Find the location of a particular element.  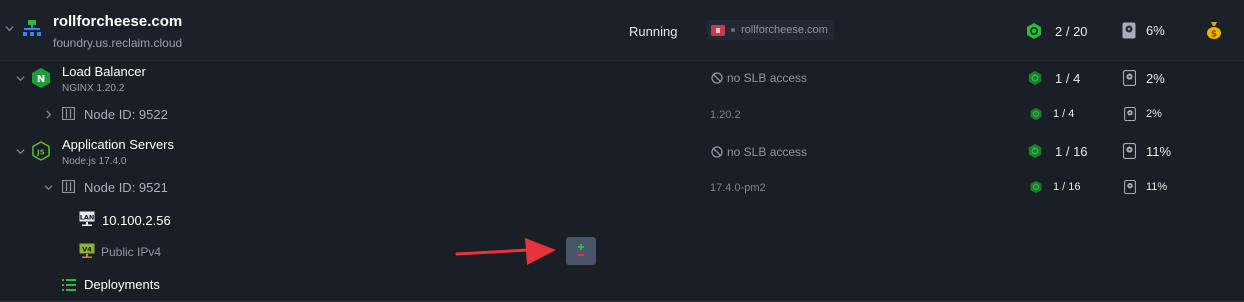

app-node-label: Node ID: 9521 is located at coordinates (126, 187).